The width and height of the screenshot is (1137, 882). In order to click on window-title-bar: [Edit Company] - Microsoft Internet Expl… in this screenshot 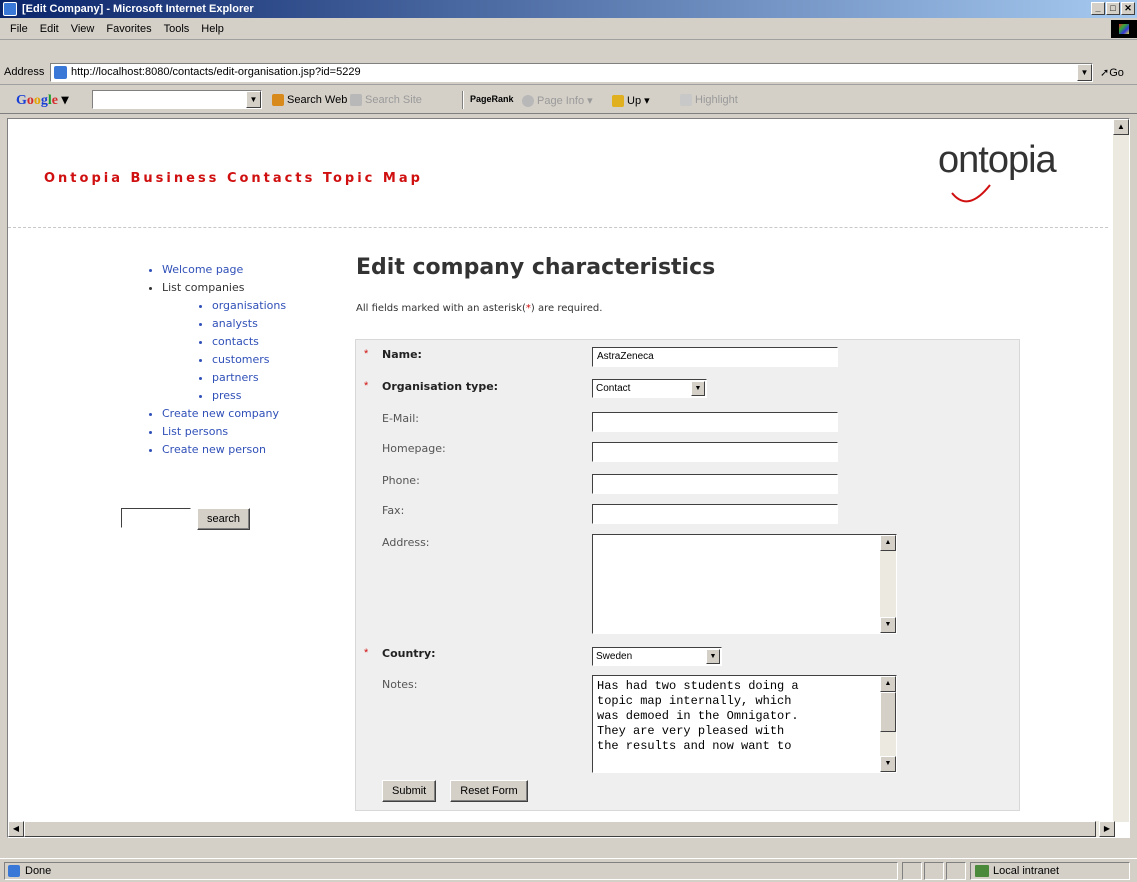, I will do `click(568, 9)`.